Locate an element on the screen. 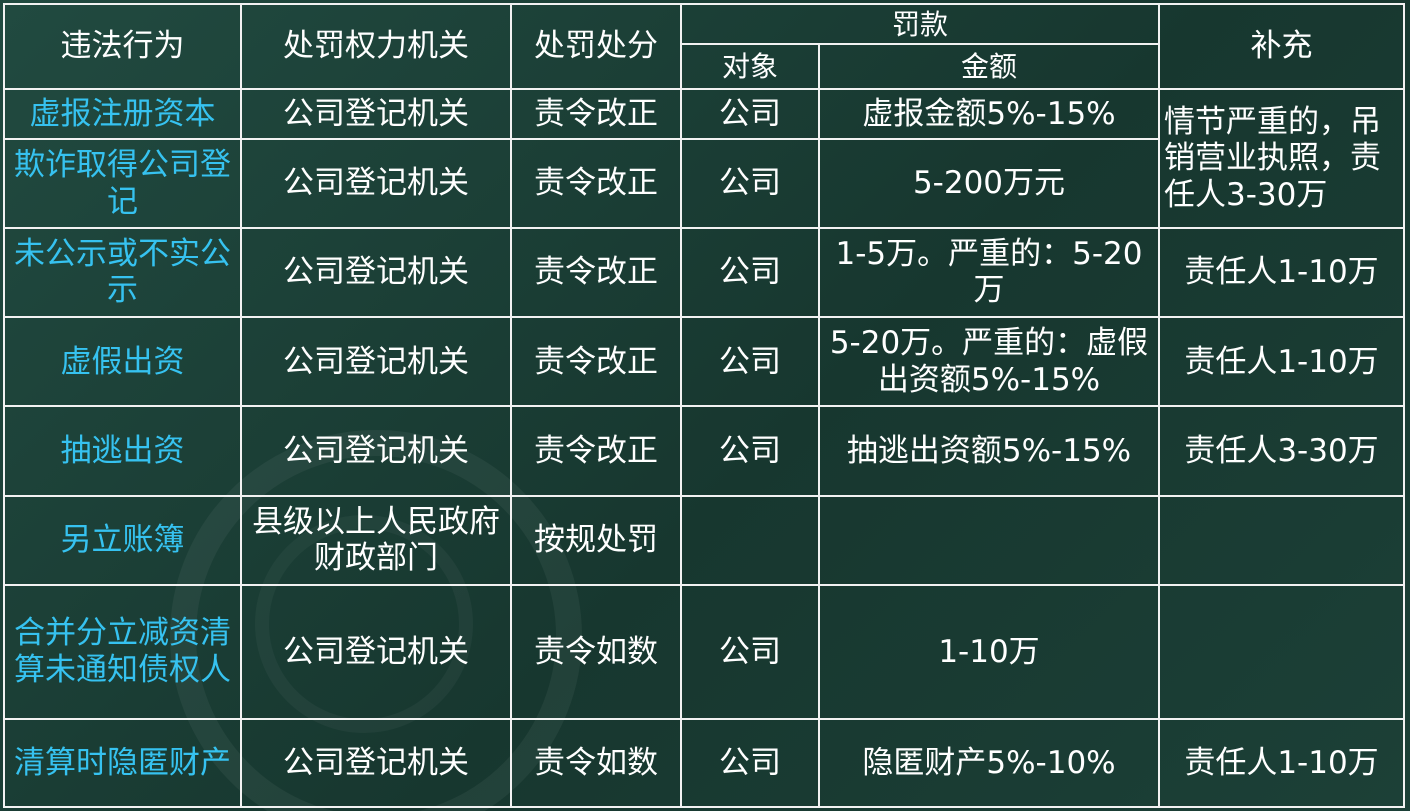 The height and width of the screenshot is (811, 1410). header-penalty: 处罚处分 is located at coordinates (596, 46).